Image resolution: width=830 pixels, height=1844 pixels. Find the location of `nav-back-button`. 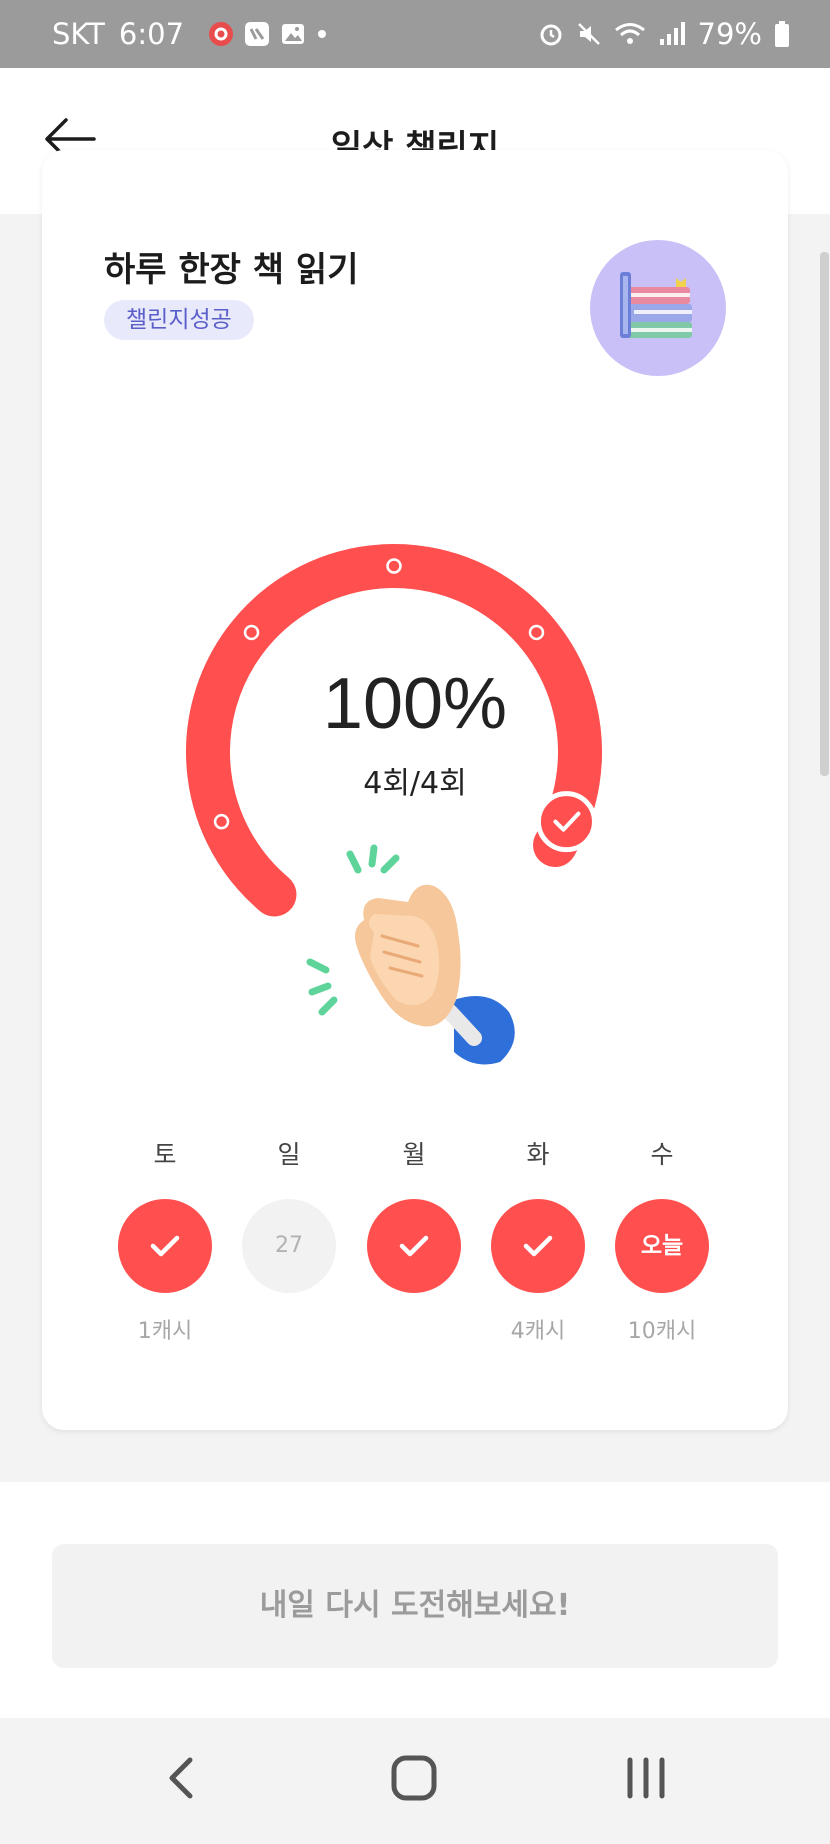

nav-back-button is located at coordinates (181, 1778).